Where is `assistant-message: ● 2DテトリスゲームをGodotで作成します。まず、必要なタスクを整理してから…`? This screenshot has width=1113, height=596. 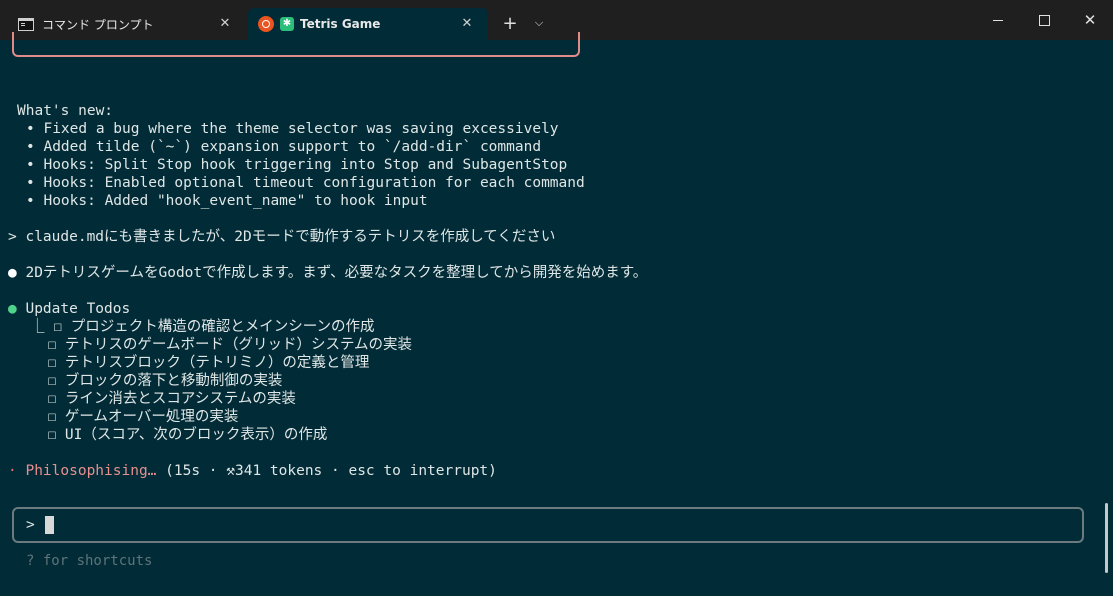 assistant-message: ● 2DテトリスゲームをGodotで作成します。まず、必要なタスクを整理してから… is located at coordinates (328, 273).